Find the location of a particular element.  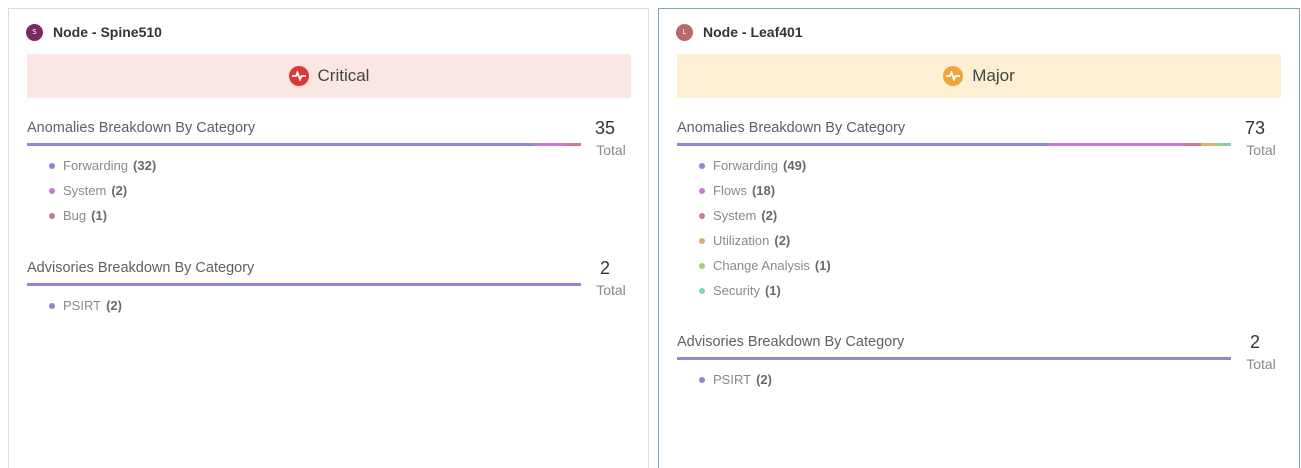

legend-label: Flows is located at coordinates (730, 190).